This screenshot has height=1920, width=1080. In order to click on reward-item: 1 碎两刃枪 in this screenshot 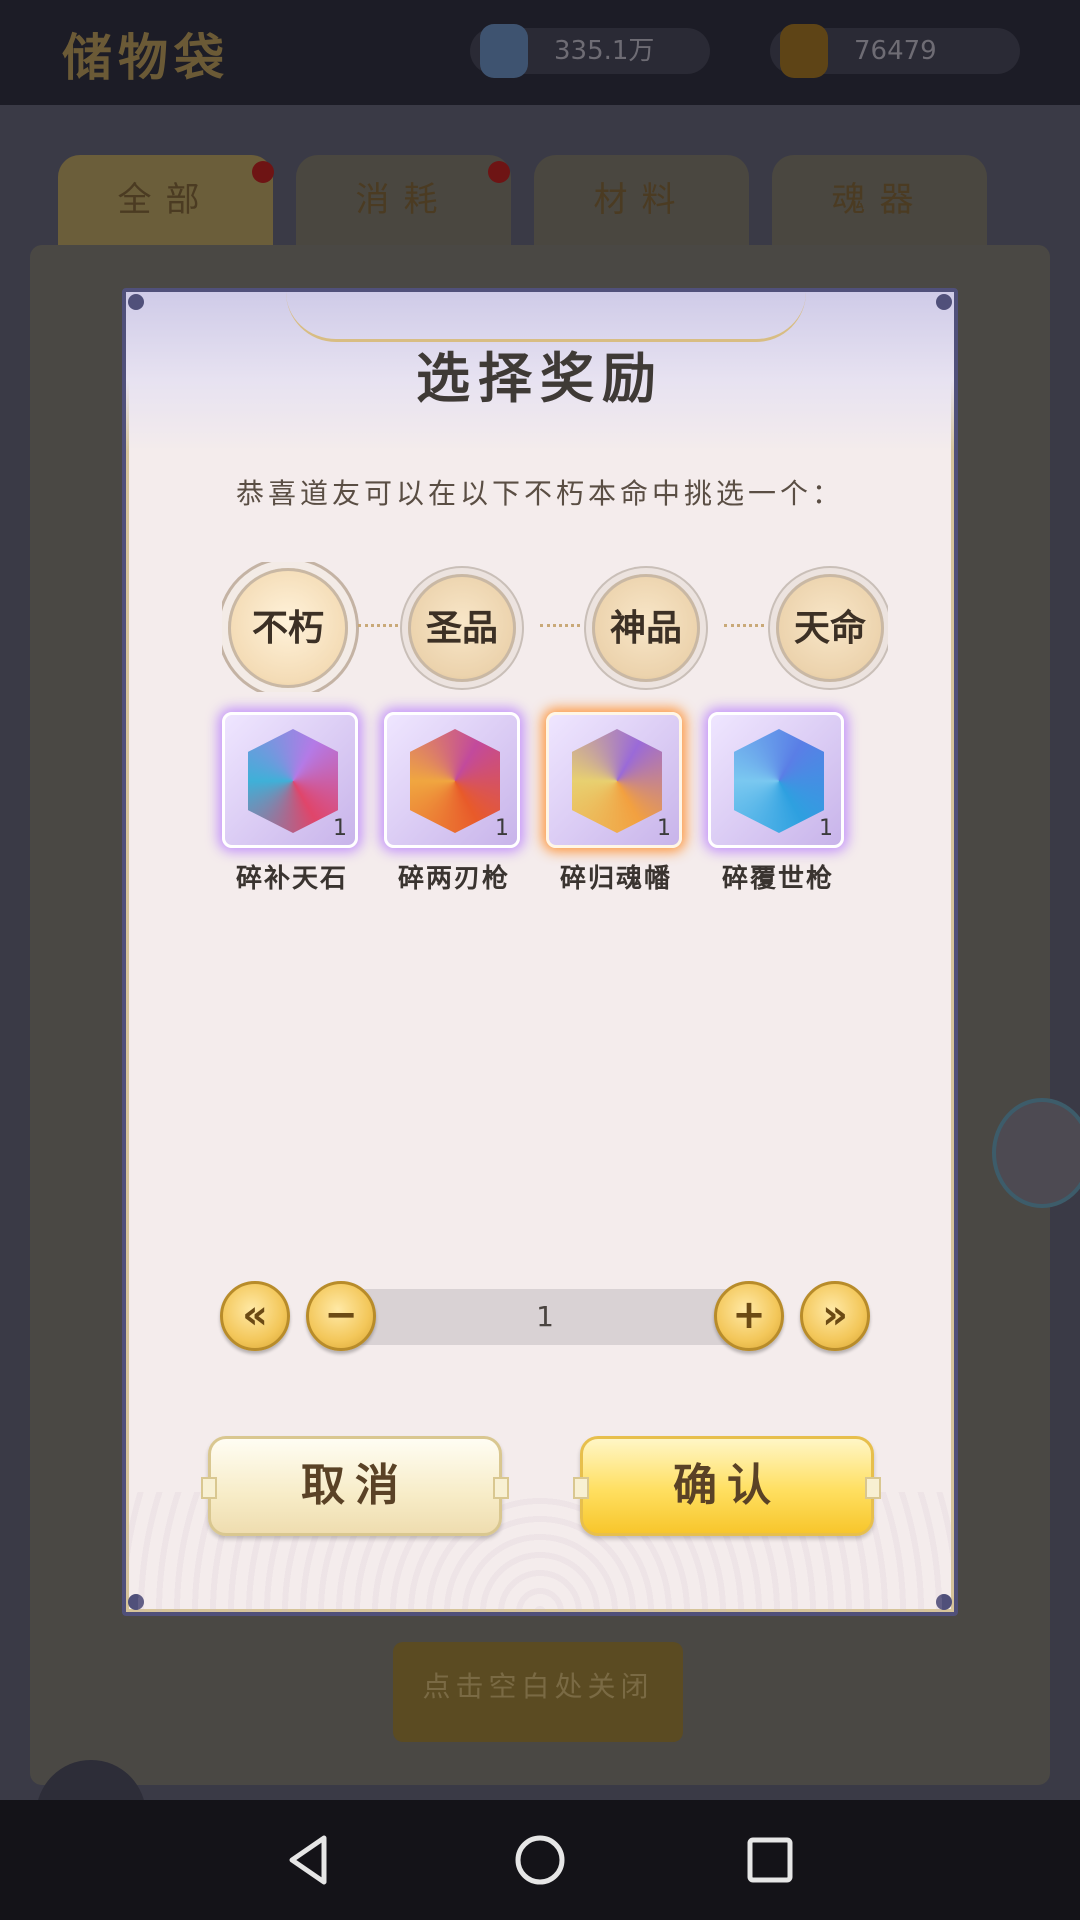, I will do `click(454, 807)`.